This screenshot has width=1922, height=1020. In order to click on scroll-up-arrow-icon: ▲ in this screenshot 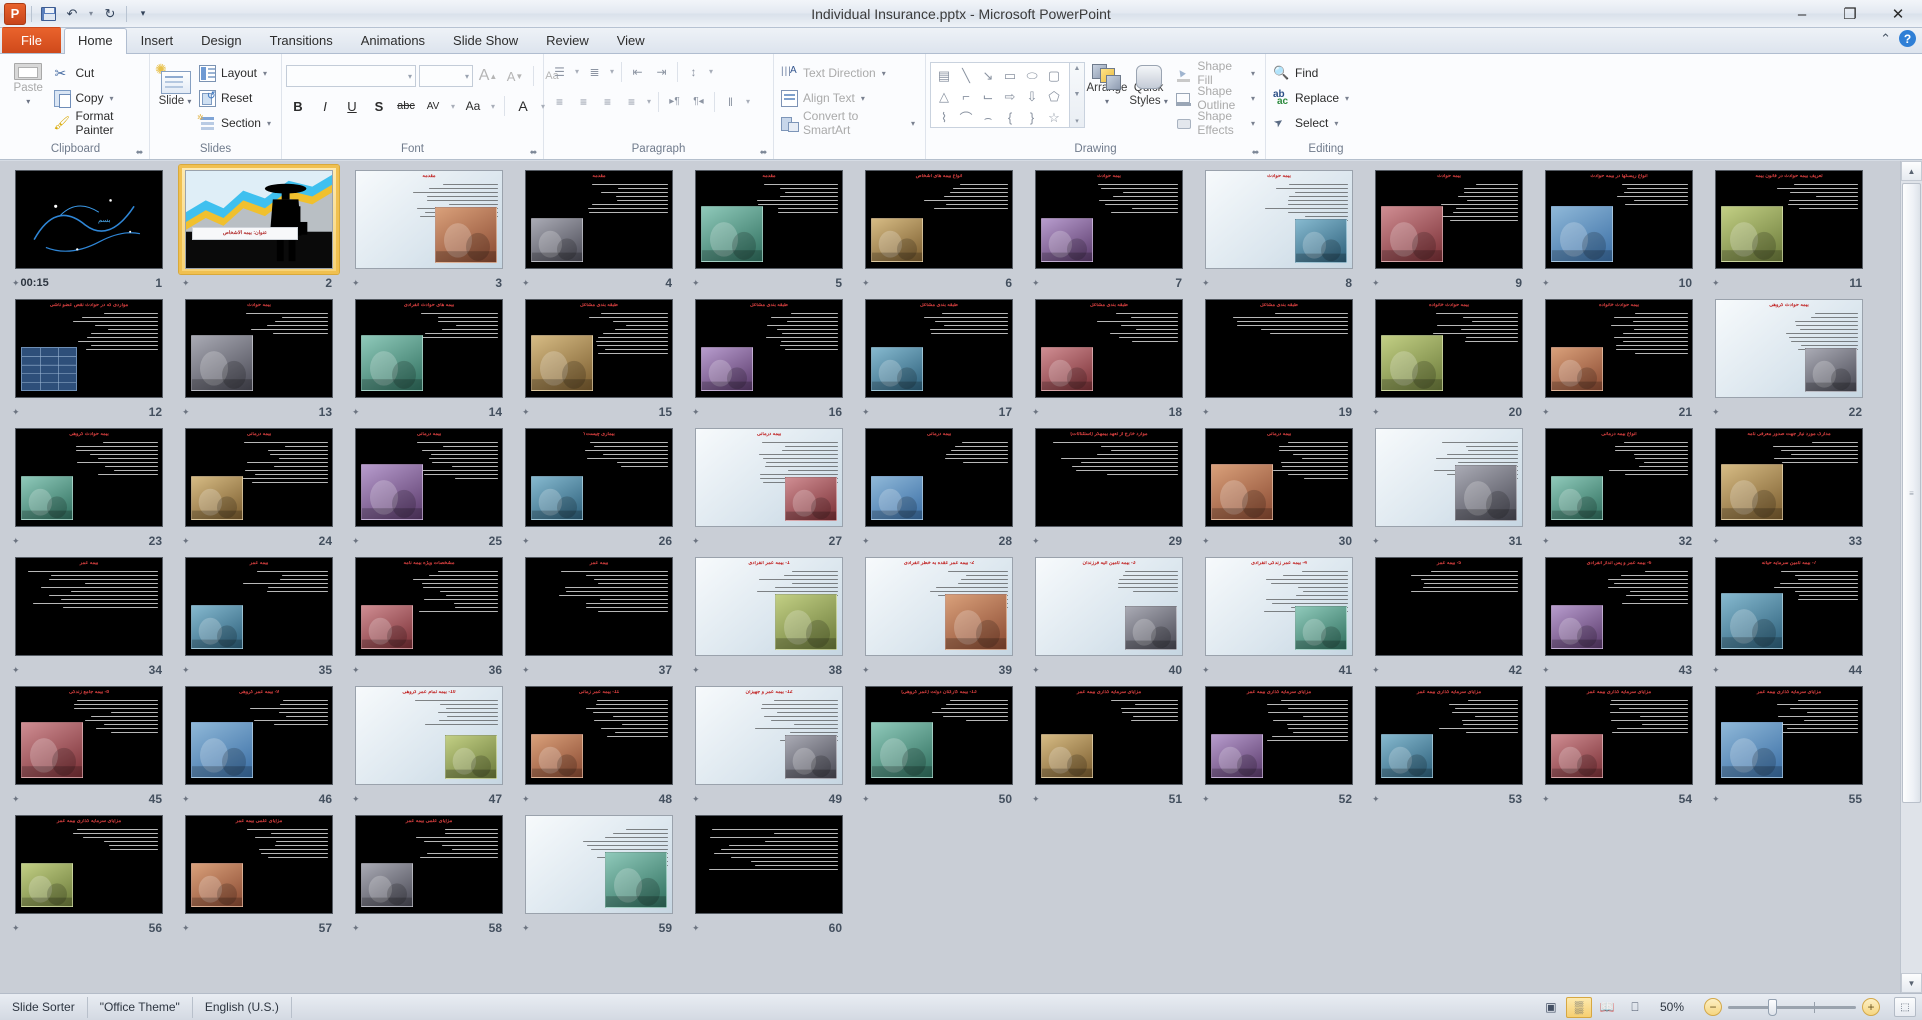, I will do `click(1911, 171)`.